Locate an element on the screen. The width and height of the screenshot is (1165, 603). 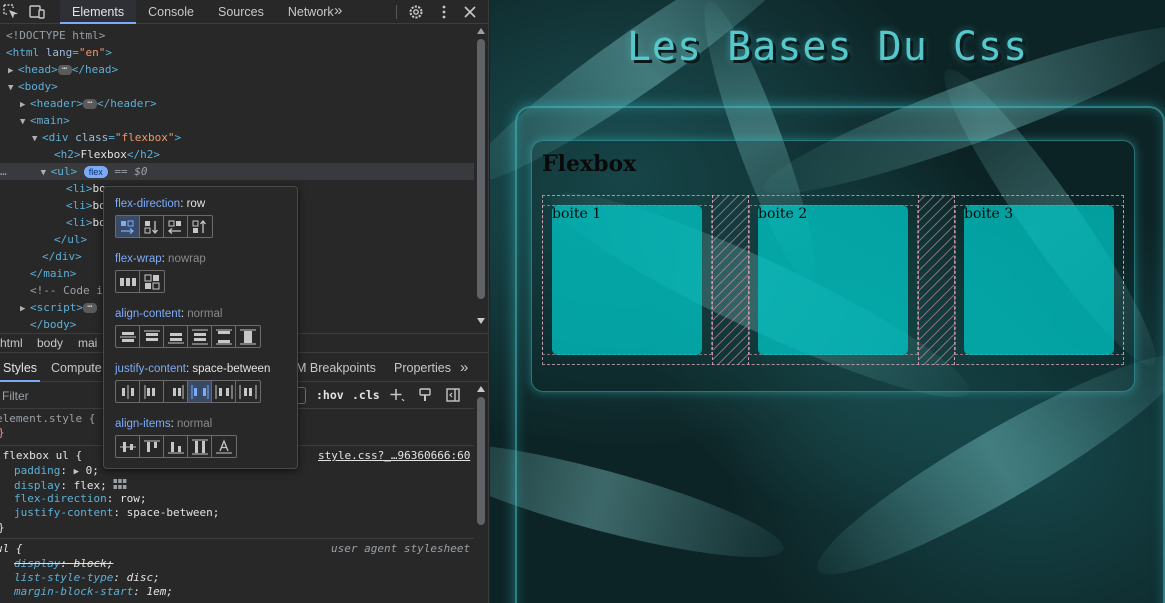
flex-item-box-3: boite 3 is located at coordinates (1039, 280).